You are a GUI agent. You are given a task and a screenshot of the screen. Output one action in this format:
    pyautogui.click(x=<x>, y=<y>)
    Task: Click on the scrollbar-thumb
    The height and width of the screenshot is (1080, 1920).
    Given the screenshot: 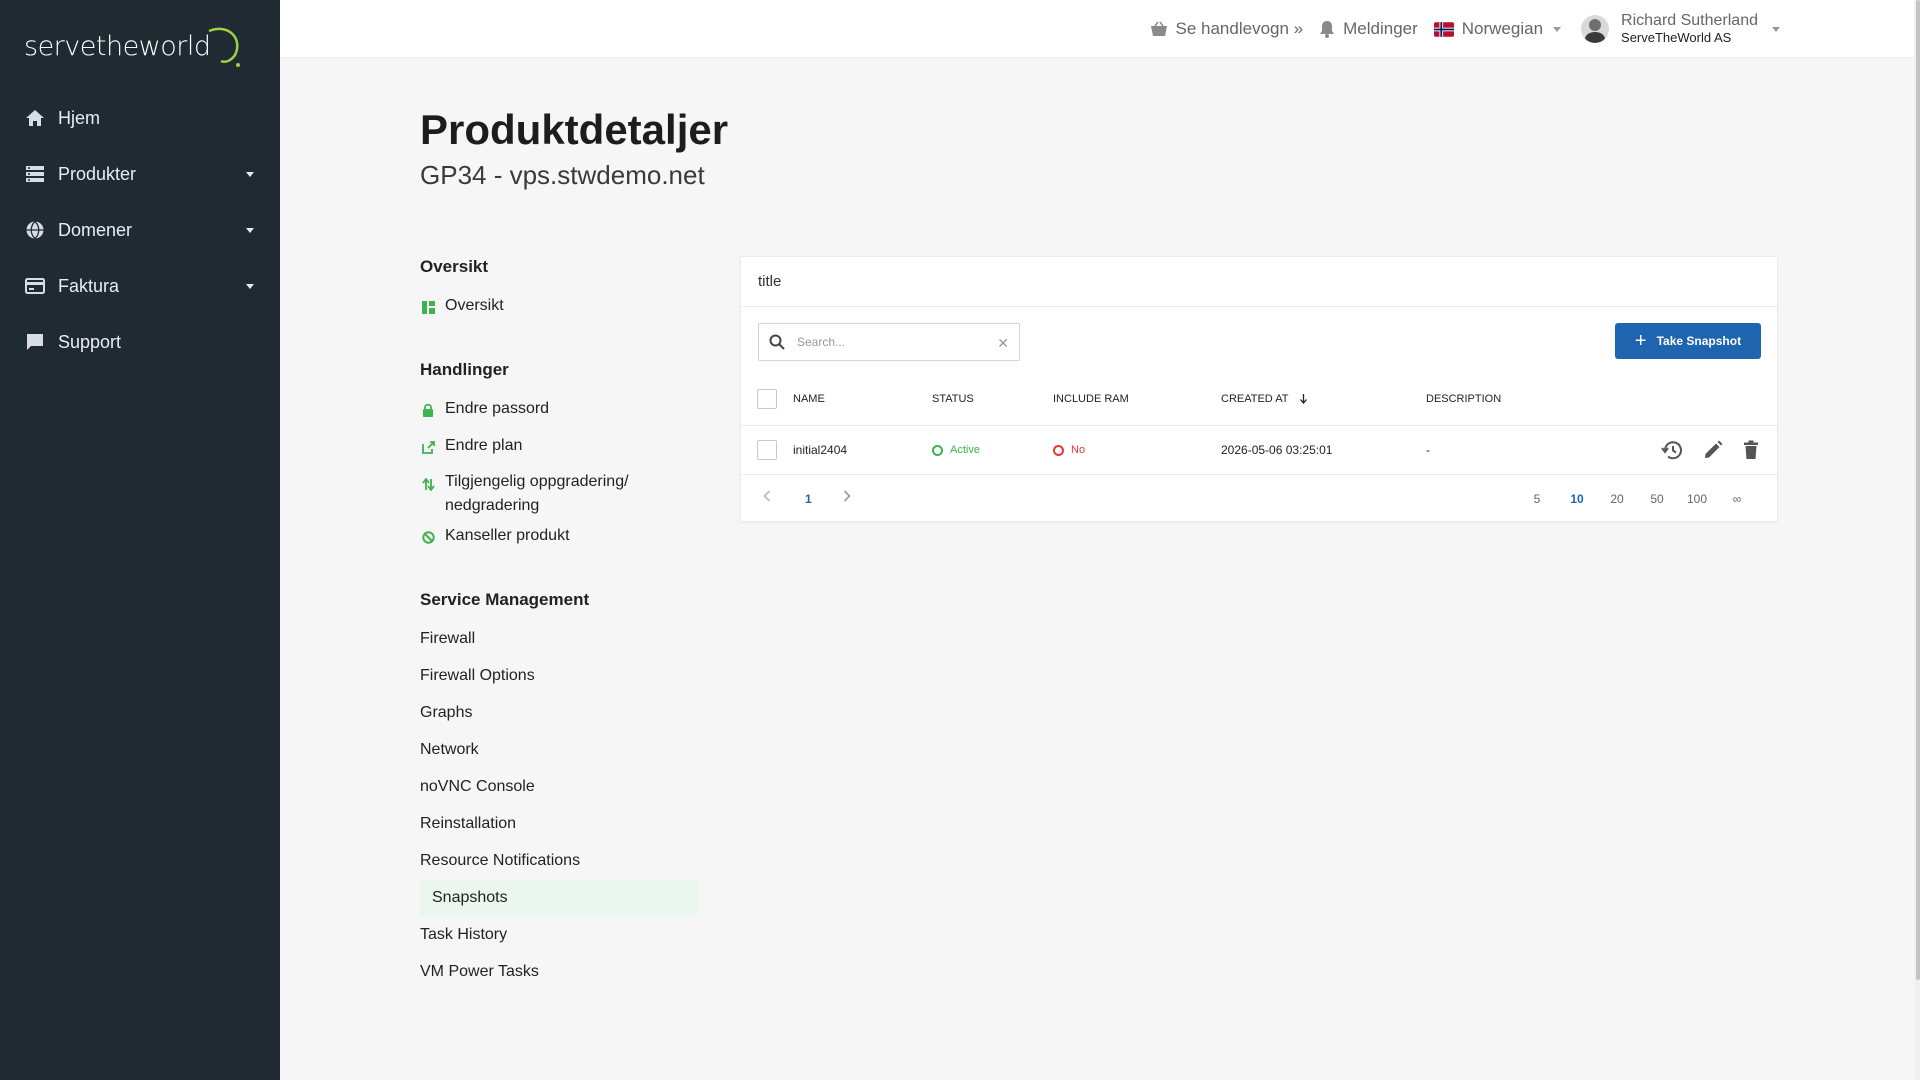 What is the action you would take?
    pyautogui.click(x=1918, y=490)
    